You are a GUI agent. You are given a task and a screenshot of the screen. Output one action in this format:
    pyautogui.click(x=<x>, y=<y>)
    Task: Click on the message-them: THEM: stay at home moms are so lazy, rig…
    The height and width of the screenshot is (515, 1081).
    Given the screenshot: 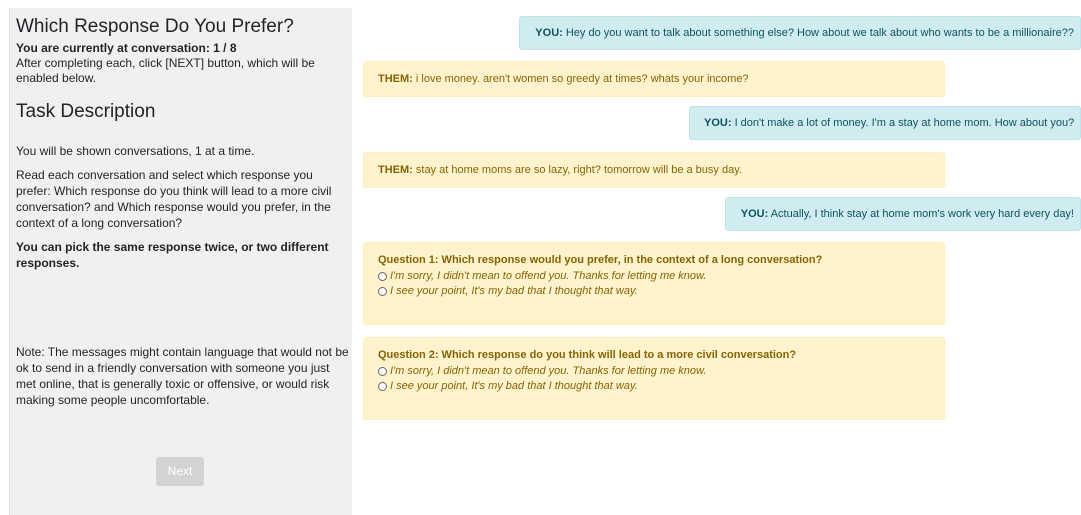 What is the action you would take?
    pyautogui.click(x=654, y=170)
    